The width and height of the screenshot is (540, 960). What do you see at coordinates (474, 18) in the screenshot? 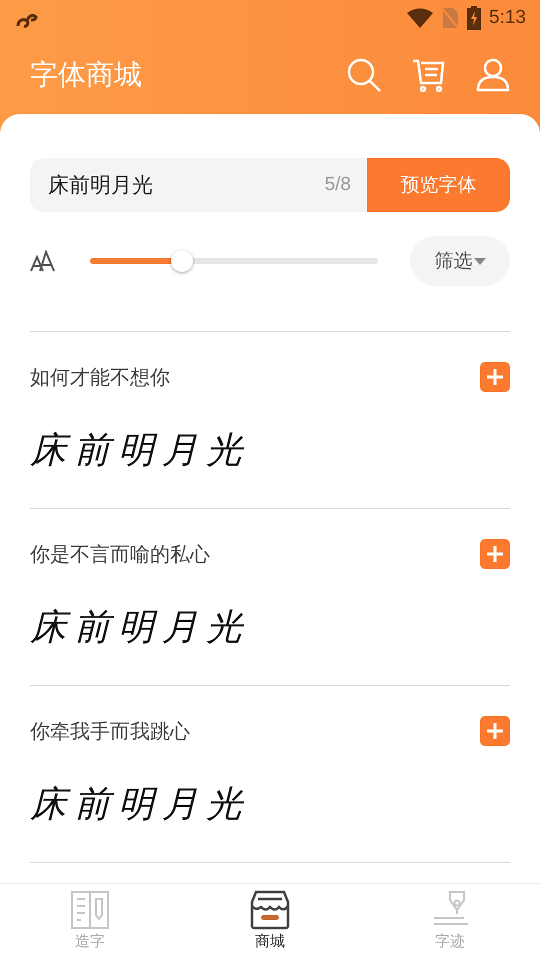
I see `battery-icon` at bounding box center [474, 18].